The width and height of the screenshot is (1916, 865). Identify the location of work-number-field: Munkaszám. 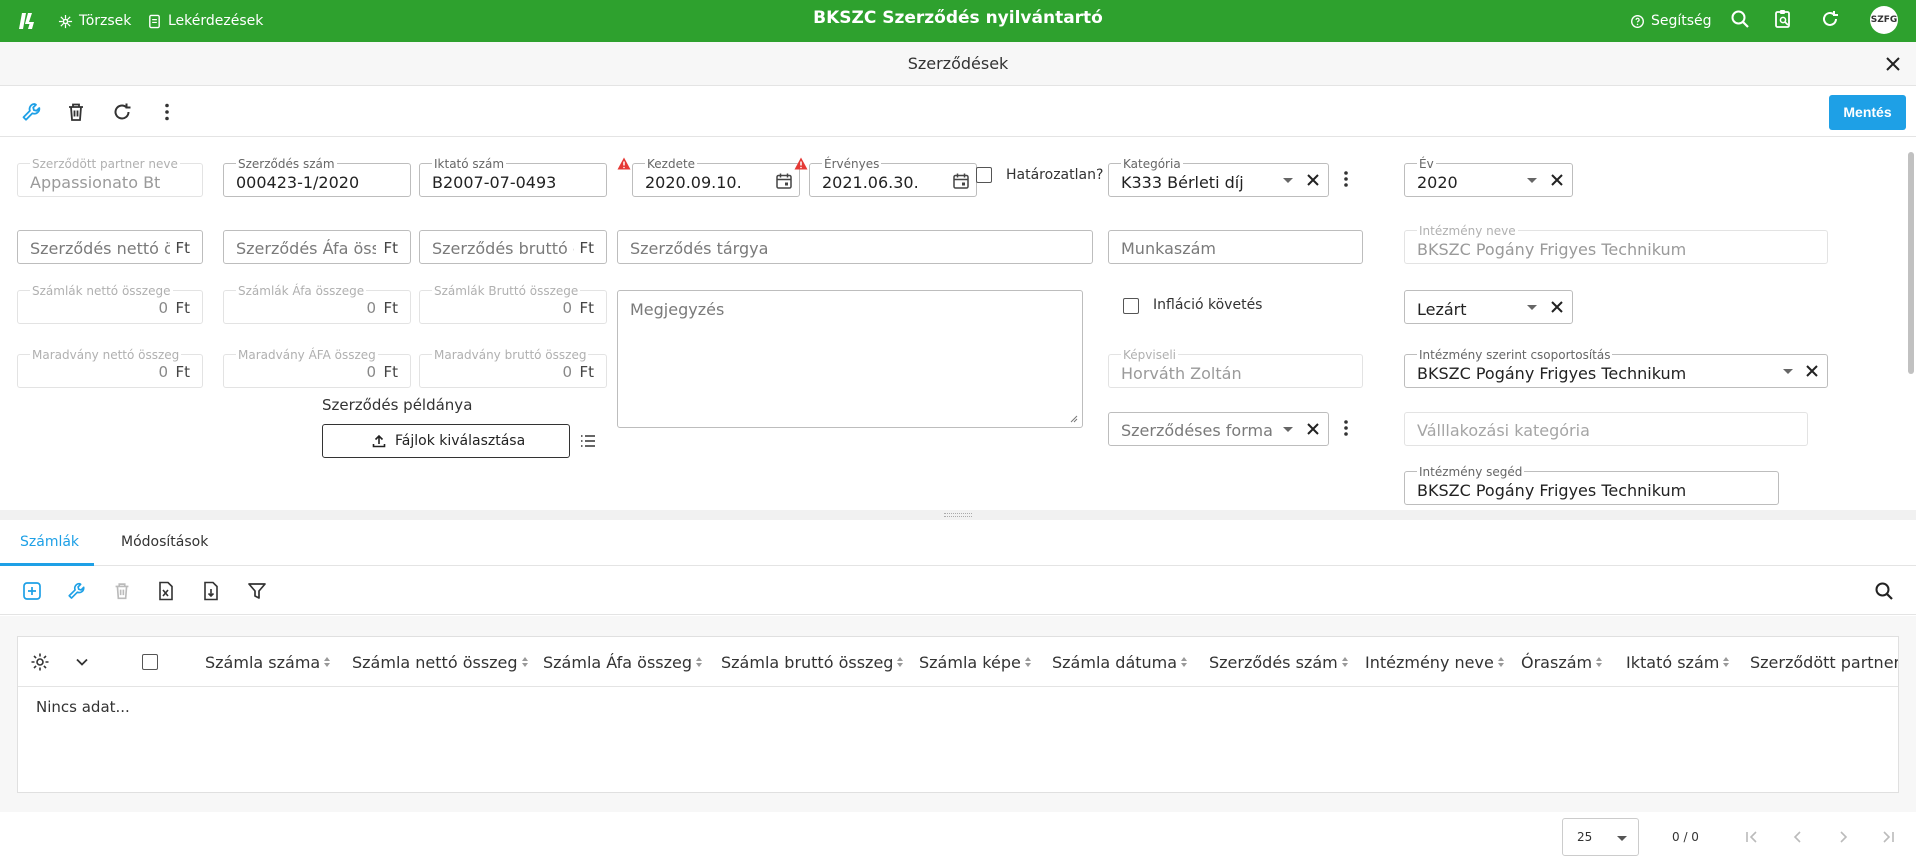
(1235, 247).